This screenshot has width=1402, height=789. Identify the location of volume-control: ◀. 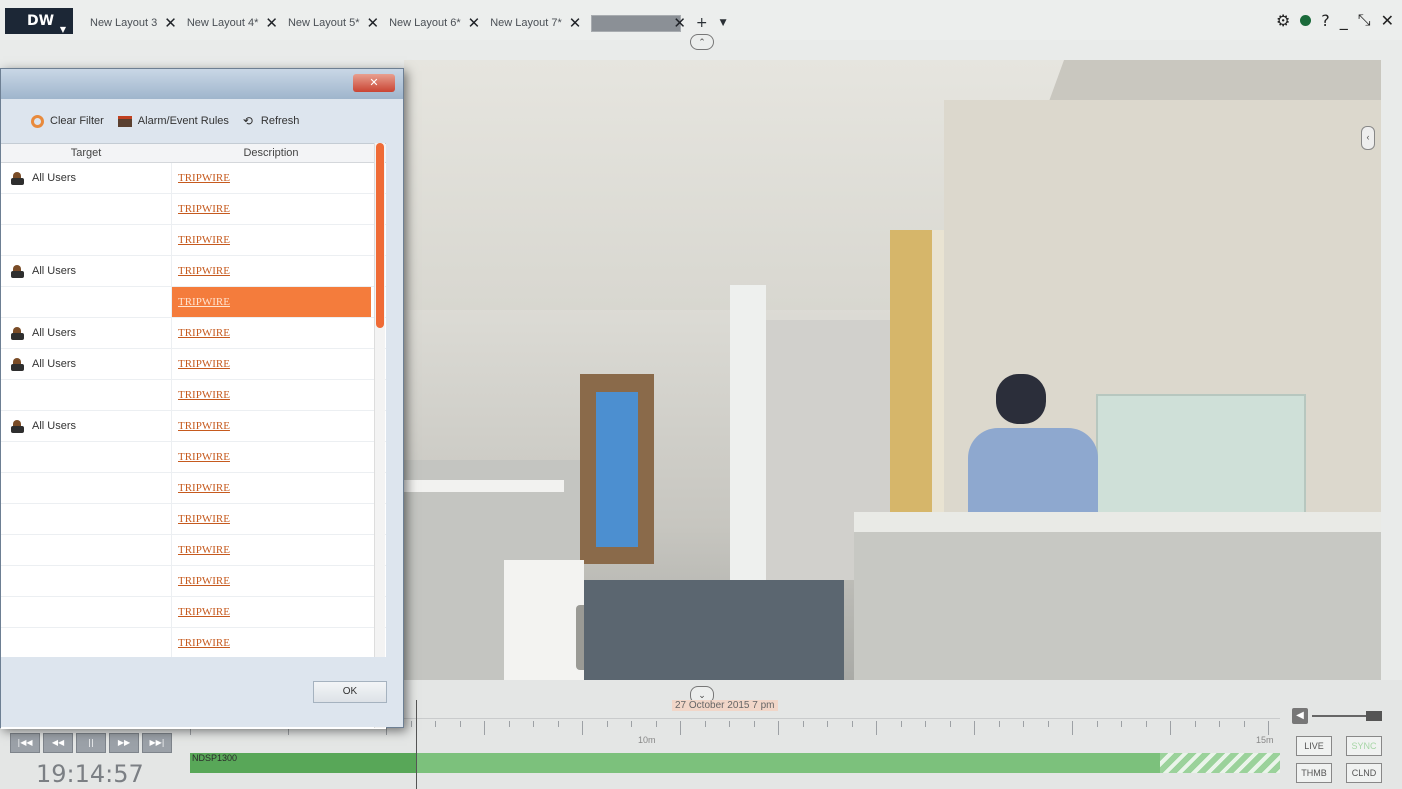
(1342, 716).